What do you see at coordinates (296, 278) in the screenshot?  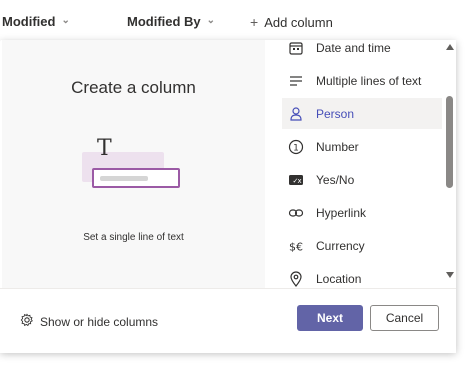 I see `location-icon` at bounding box center [296, 278].